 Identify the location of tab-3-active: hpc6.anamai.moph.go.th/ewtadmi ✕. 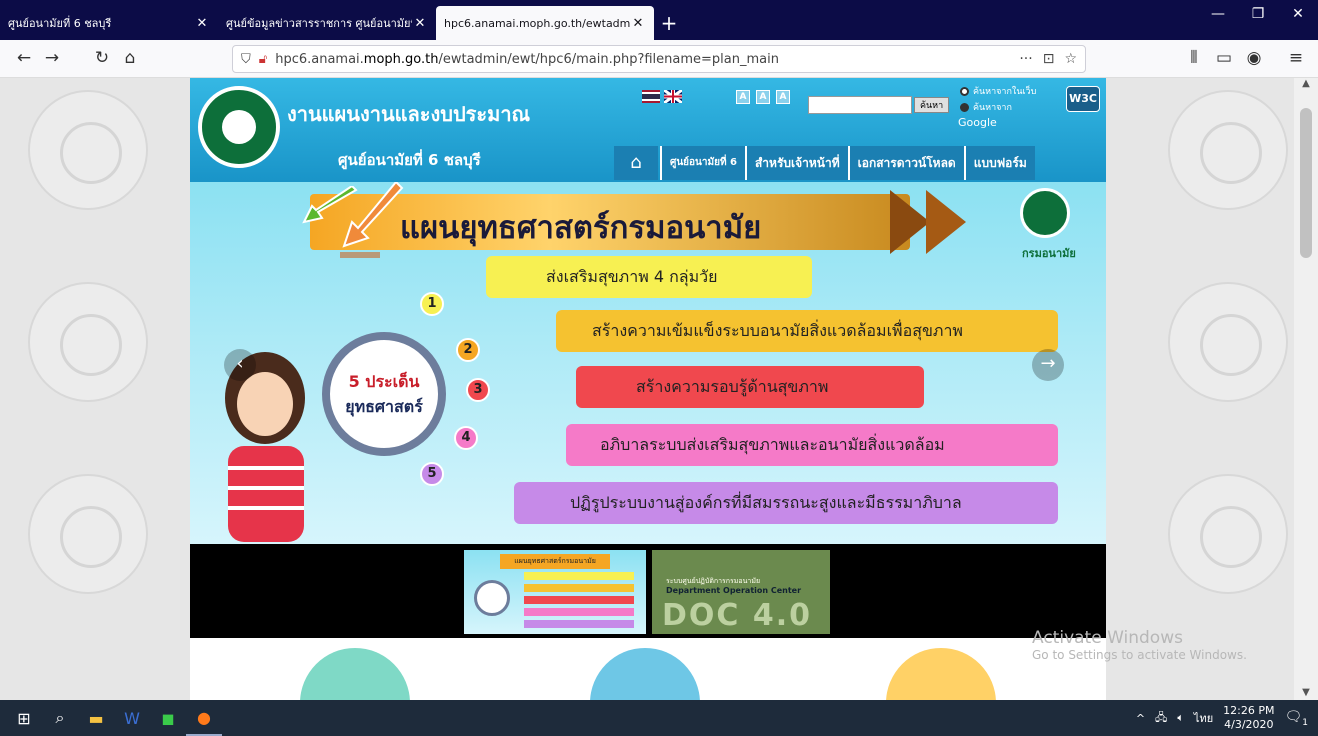
(545, 23).